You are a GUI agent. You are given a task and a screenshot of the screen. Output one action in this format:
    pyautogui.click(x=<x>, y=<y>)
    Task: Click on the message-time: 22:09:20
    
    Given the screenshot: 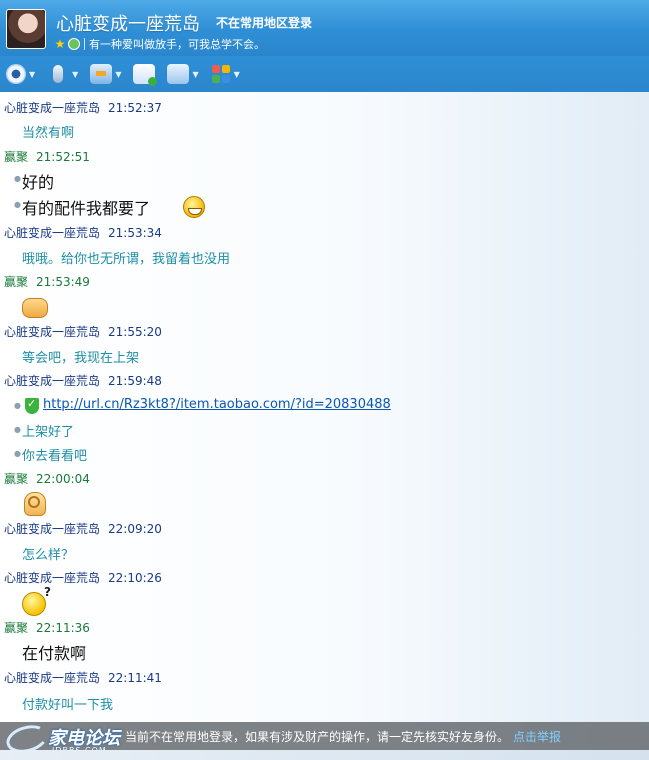 What is the action you would take?
    pyautogui.click(x=135, y=529)
    